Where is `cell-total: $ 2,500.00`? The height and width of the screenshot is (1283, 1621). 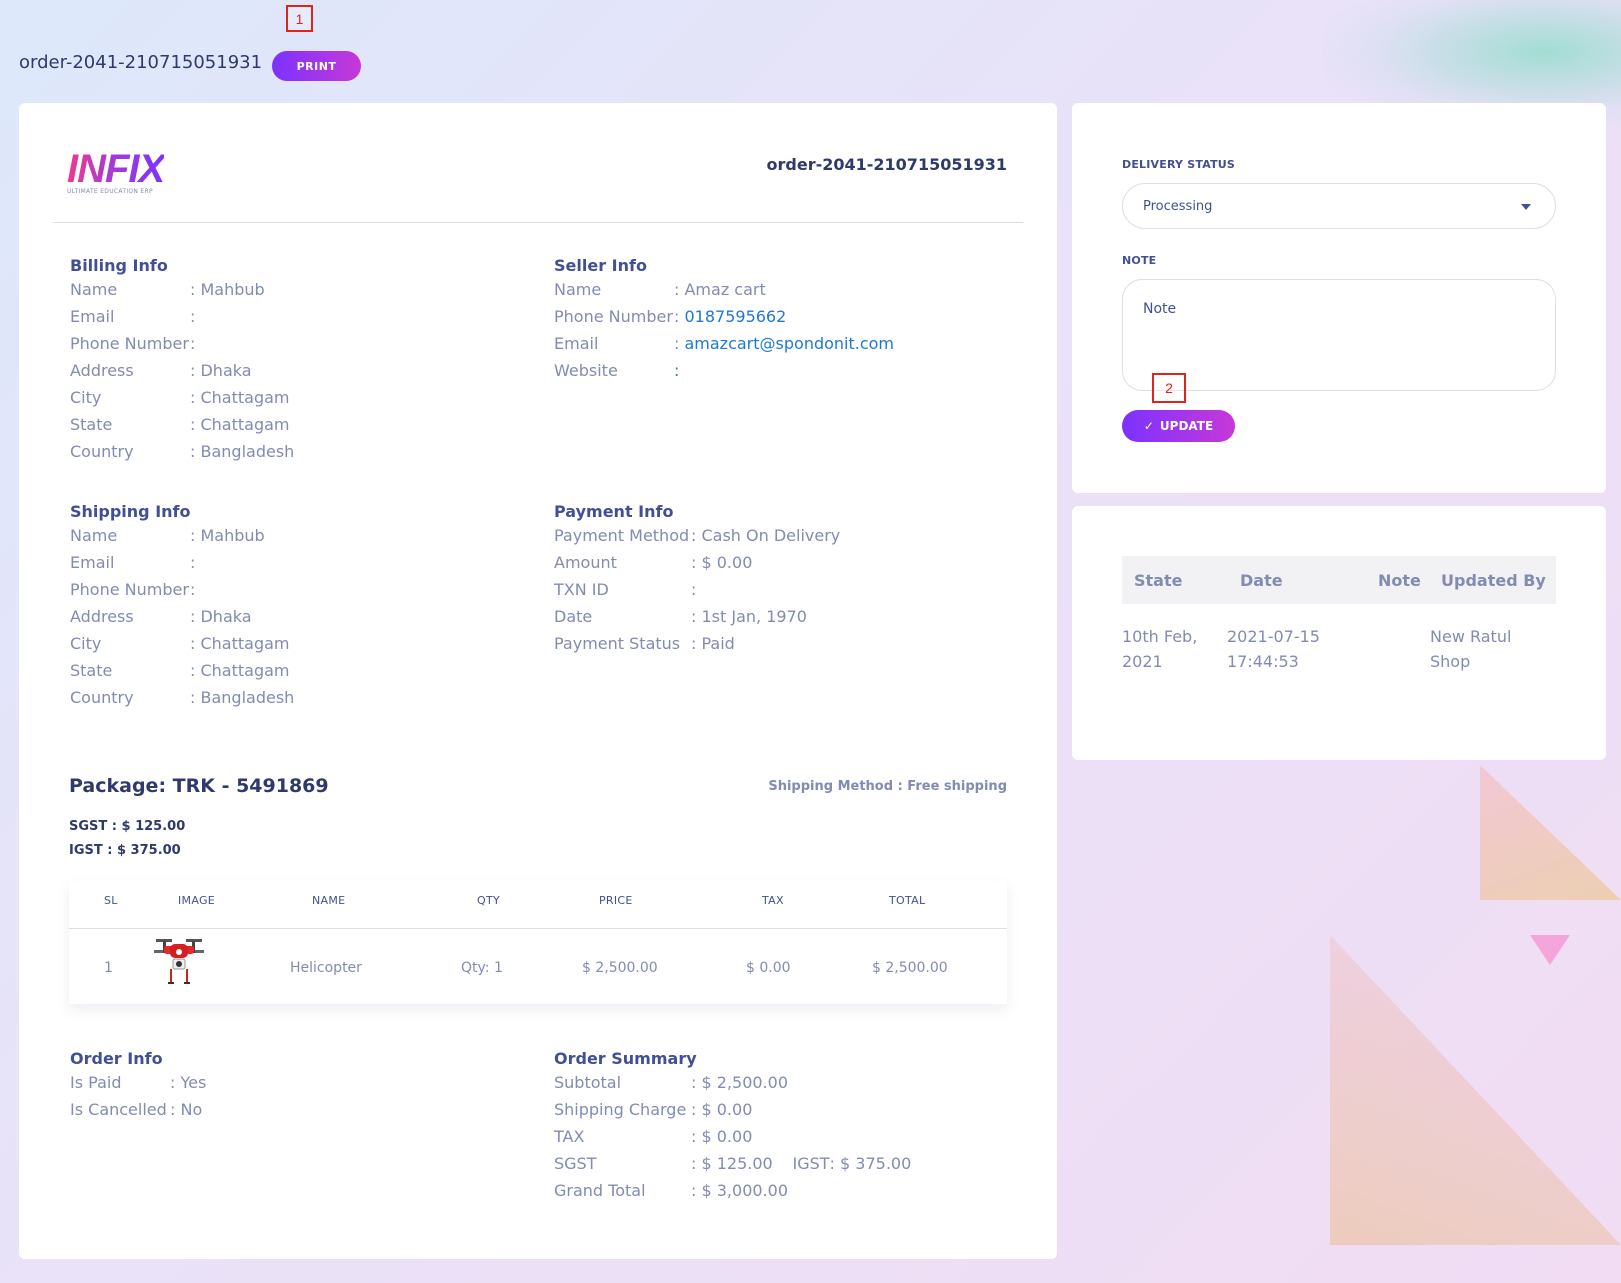
cell-total: $ 2,500.00 is located at coordinates (910, 968).